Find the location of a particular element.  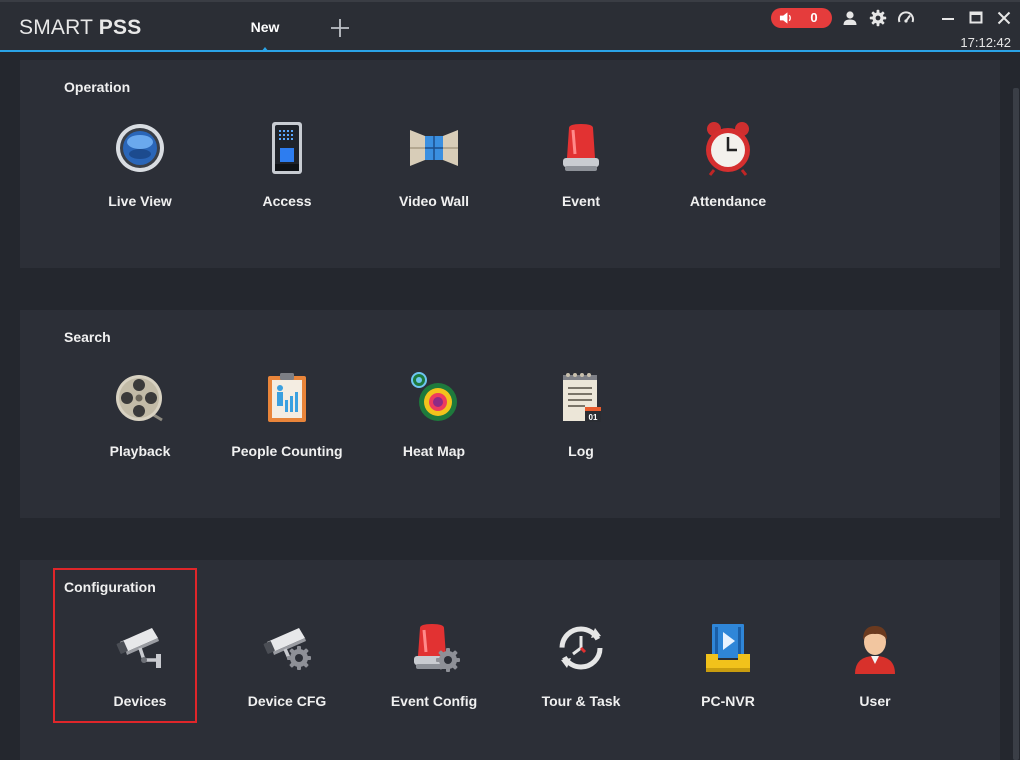

tile-event-config: Event Config is located at coordinates (434, 670).